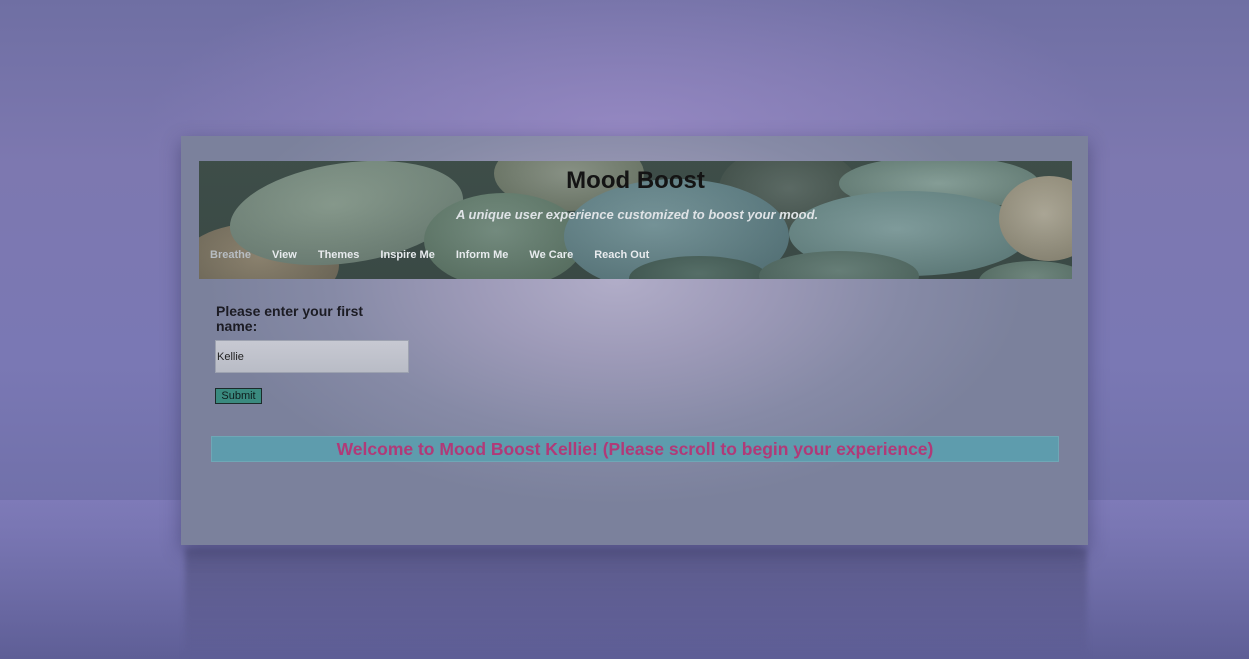  What do you see at coordinates (290, 318) in the screenshot?
I see `first-name-label: Please enter your first name:` at bounding box center [290, 318].